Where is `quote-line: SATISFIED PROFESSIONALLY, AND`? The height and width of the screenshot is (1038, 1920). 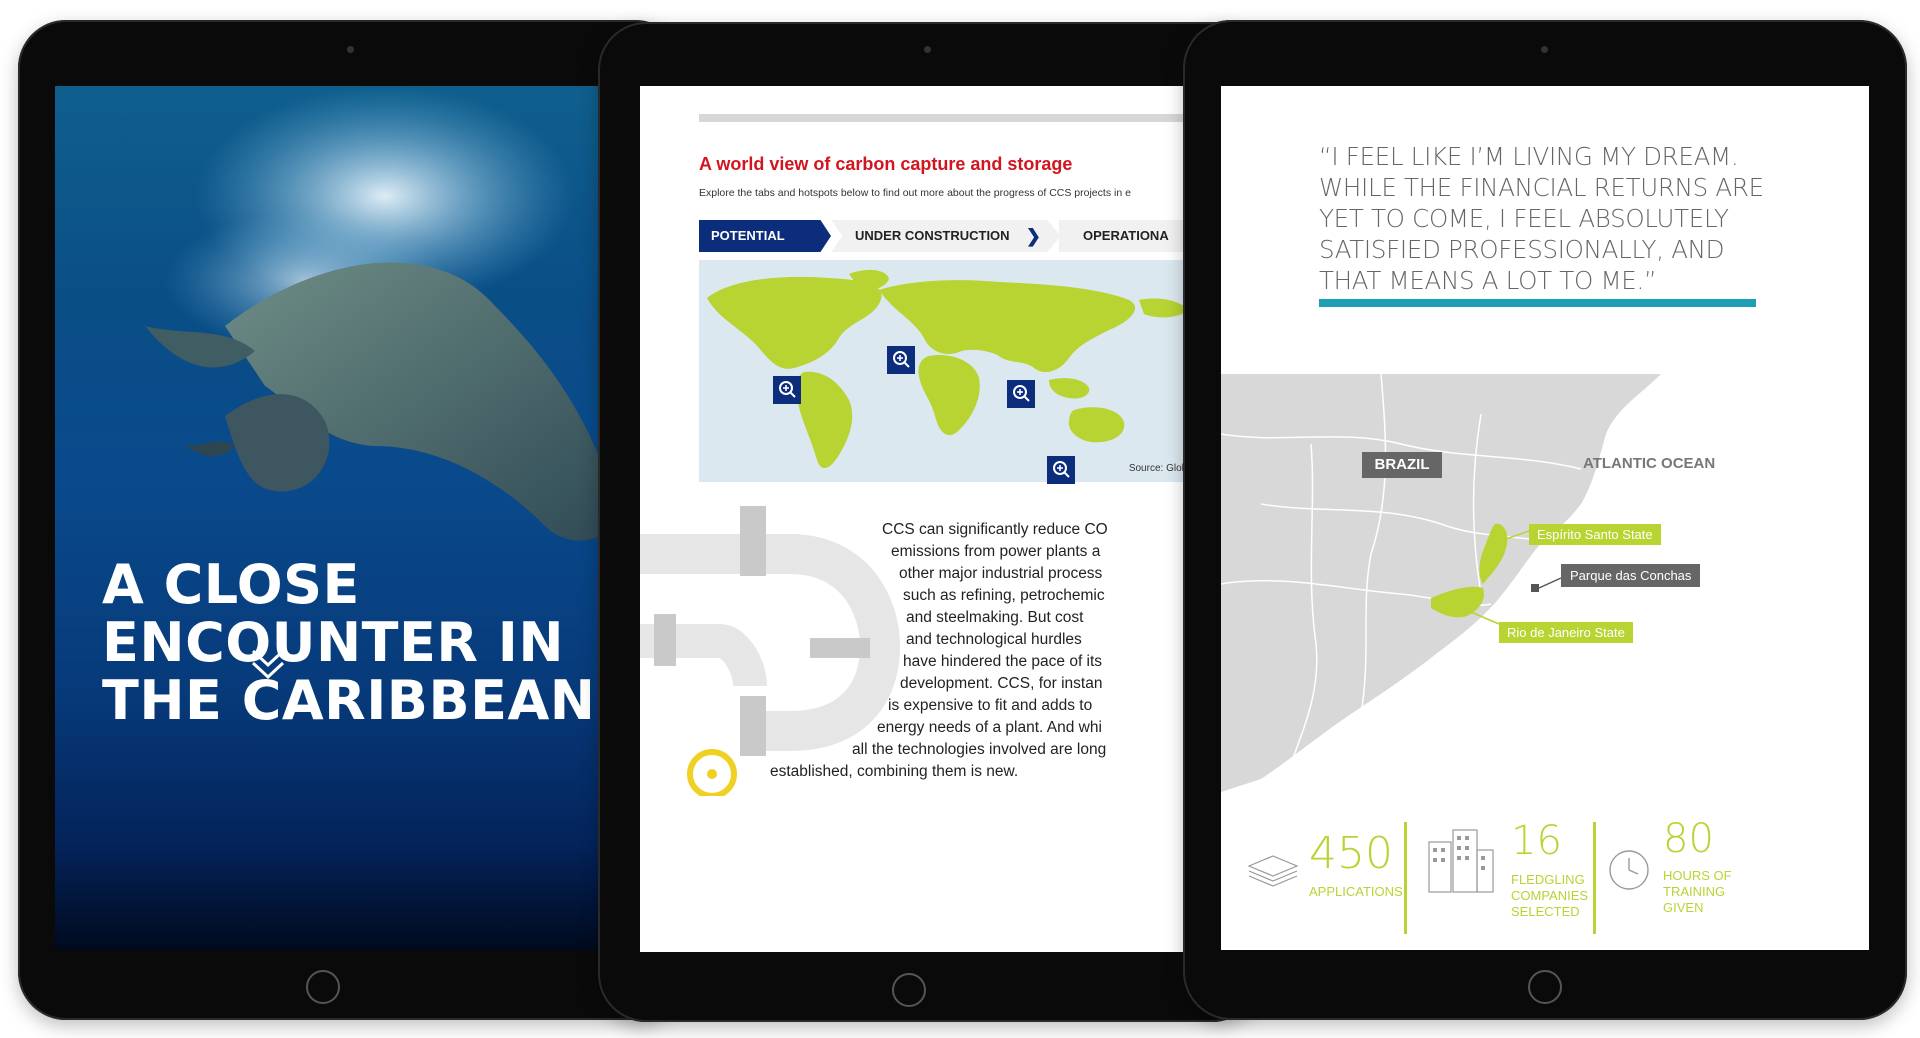
quote-line: SATISFIED PROFESSIONALLY, AND is located at coordinates (1522, 249).